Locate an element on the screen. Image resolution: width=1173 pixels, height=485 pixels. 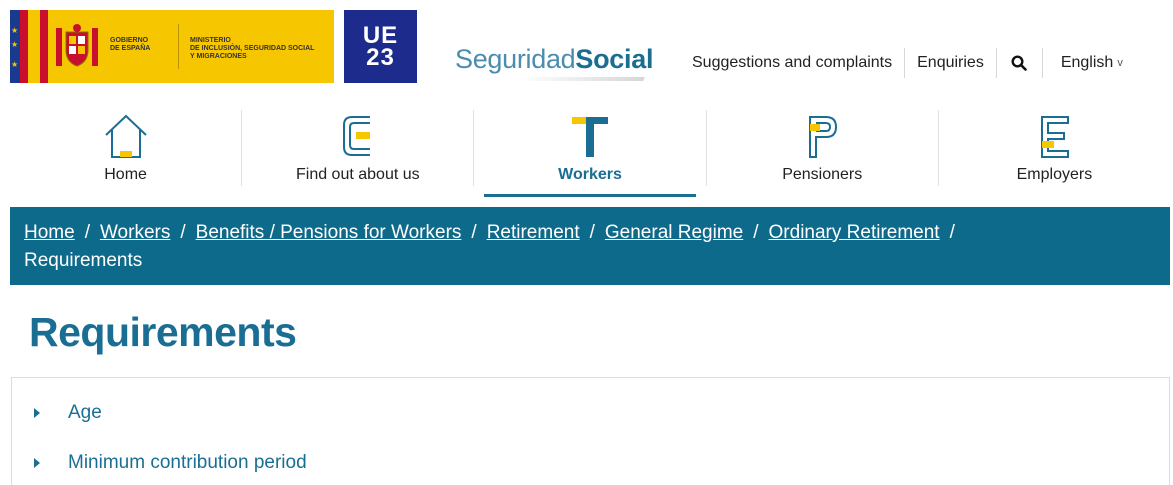
breadcrumb-link-ordinary-retirement: Ordinary Retirement is located at coordinates (854, 232).